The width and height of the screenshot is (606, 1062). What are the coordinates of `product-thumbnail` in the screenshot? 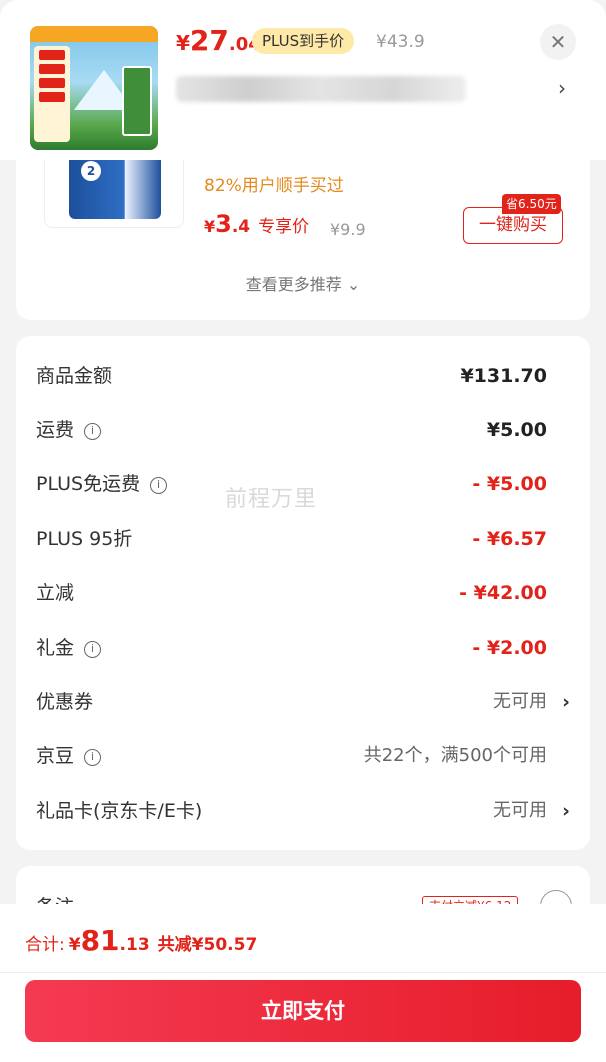 It's located at (94, 88).